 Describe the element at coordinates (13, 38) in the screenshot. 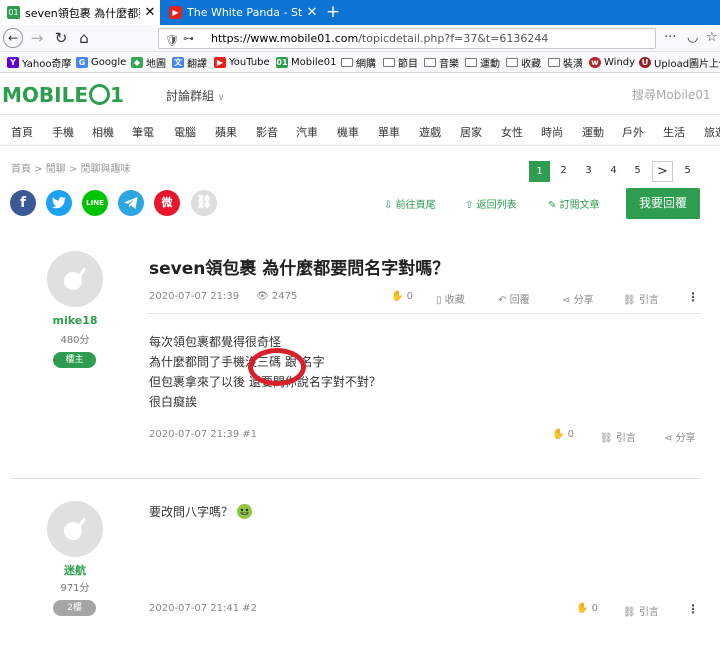

I see `back-button: ←` at that location.